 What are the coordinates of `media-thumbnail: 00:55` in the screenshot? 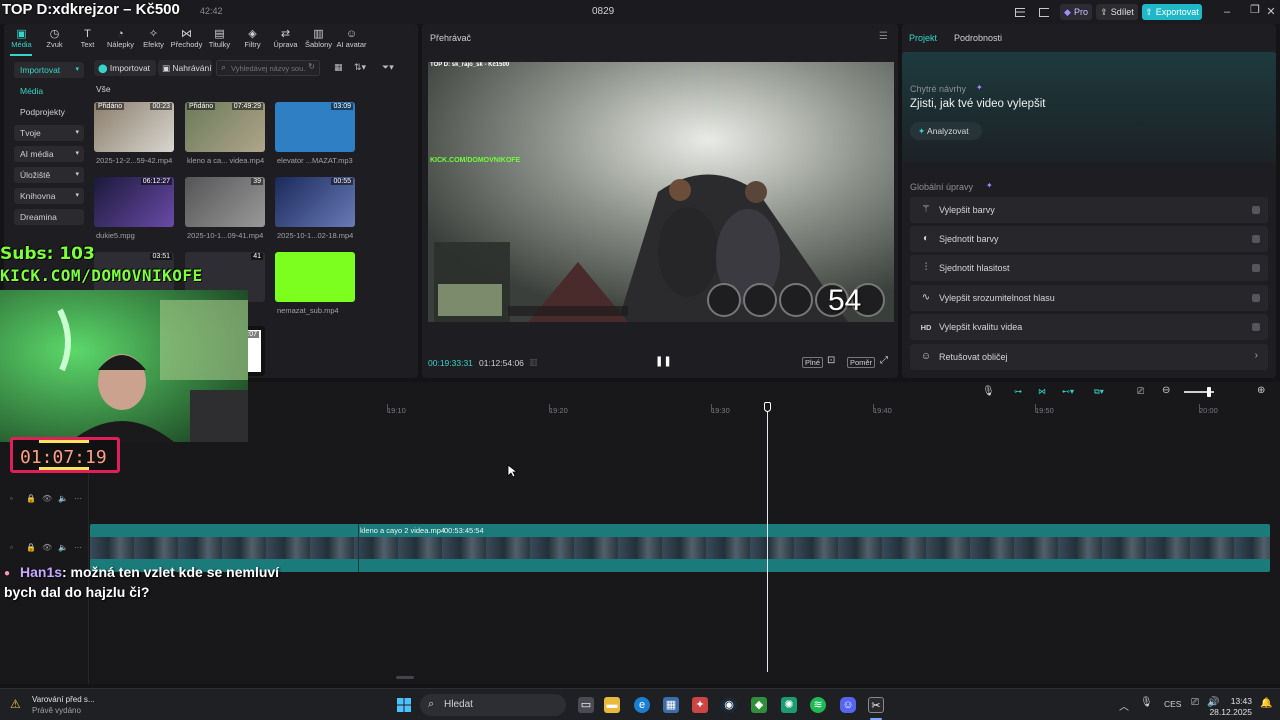 It's located at (315, 202).